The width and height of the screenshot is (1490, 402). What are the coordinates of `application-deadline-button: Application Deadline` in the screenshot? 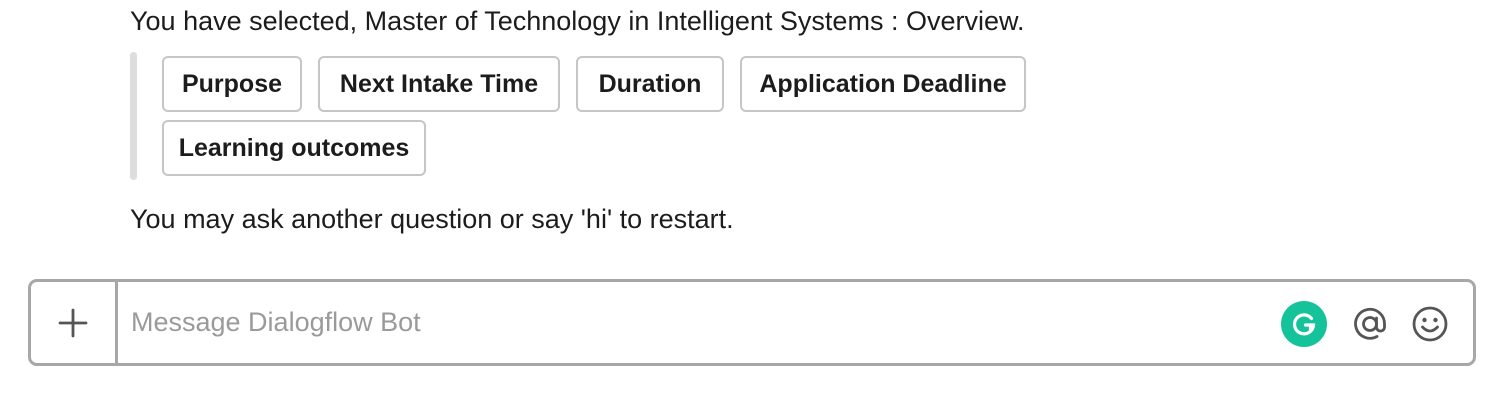 It's located at (883, 84).